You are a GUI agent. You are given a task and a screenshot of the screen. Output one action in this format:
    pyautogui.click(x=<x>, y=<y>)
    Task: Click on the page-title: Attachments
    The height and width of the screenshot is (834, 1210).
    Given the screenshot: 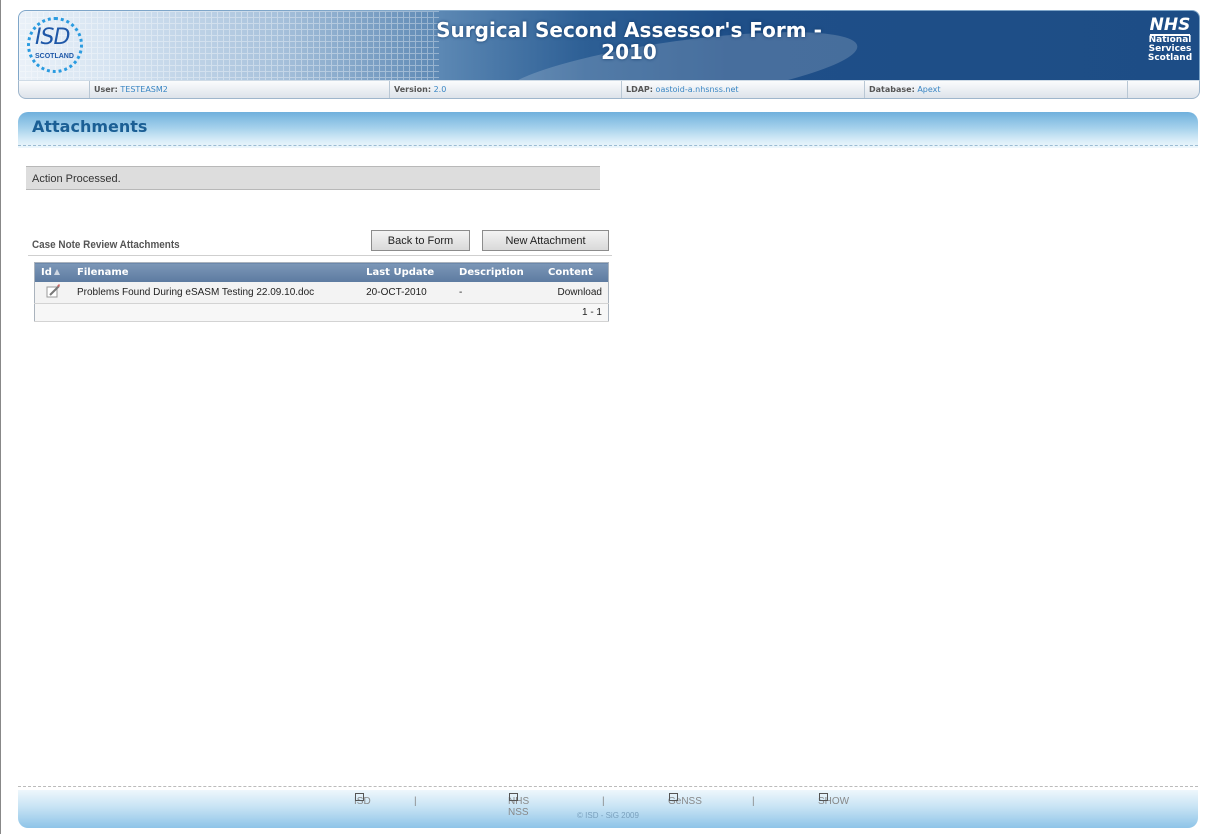 What is the action you would take?
    pyautogui.click(x=90, y=126)
    